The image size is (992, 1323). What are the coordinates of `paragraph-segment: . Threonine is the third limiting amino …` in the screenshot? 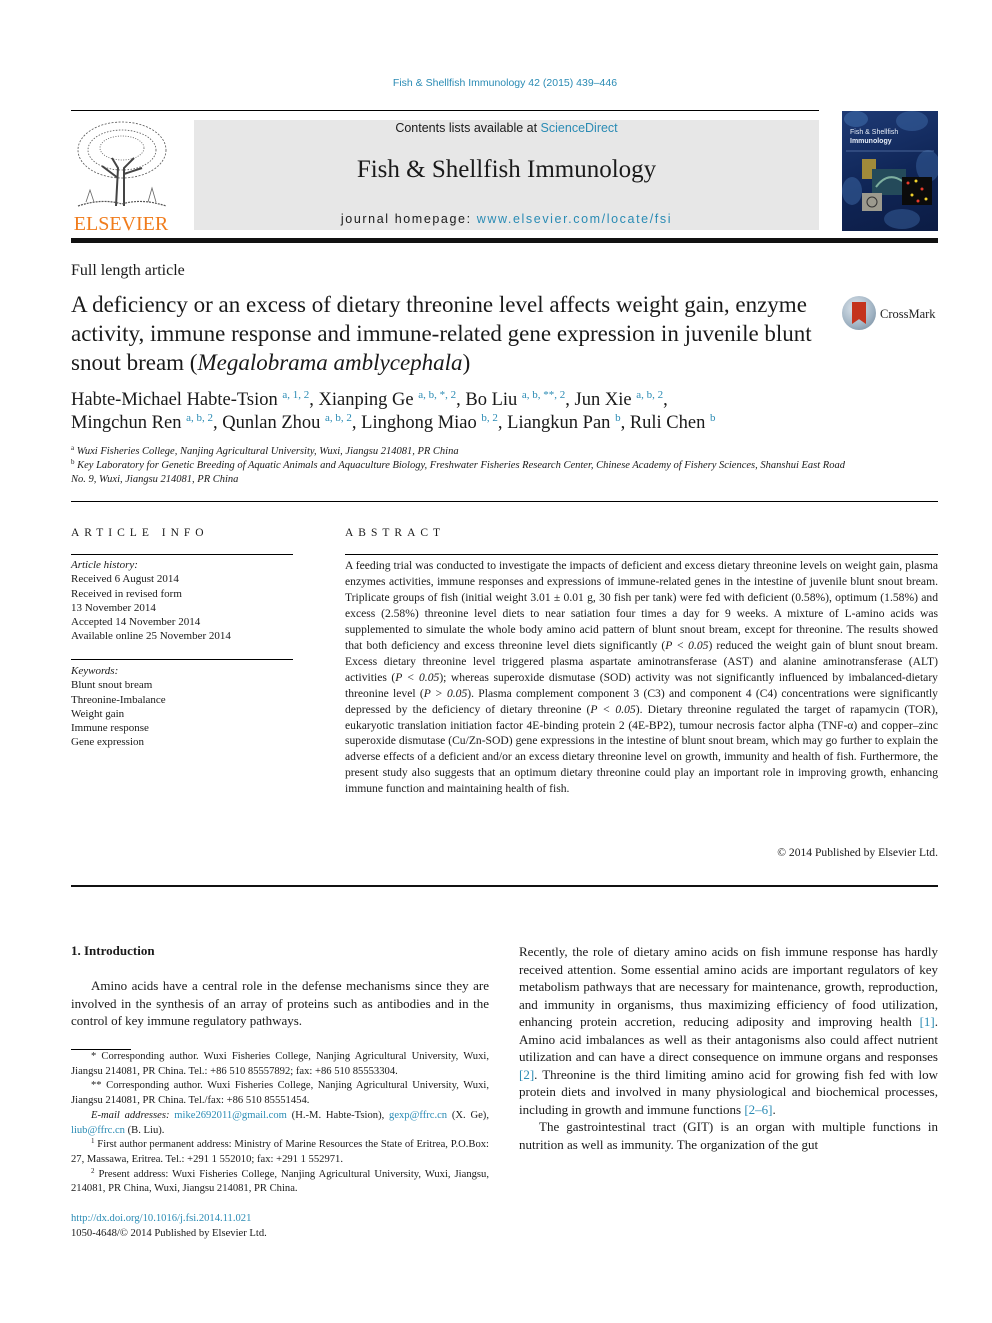 It's located at (728, 1091).